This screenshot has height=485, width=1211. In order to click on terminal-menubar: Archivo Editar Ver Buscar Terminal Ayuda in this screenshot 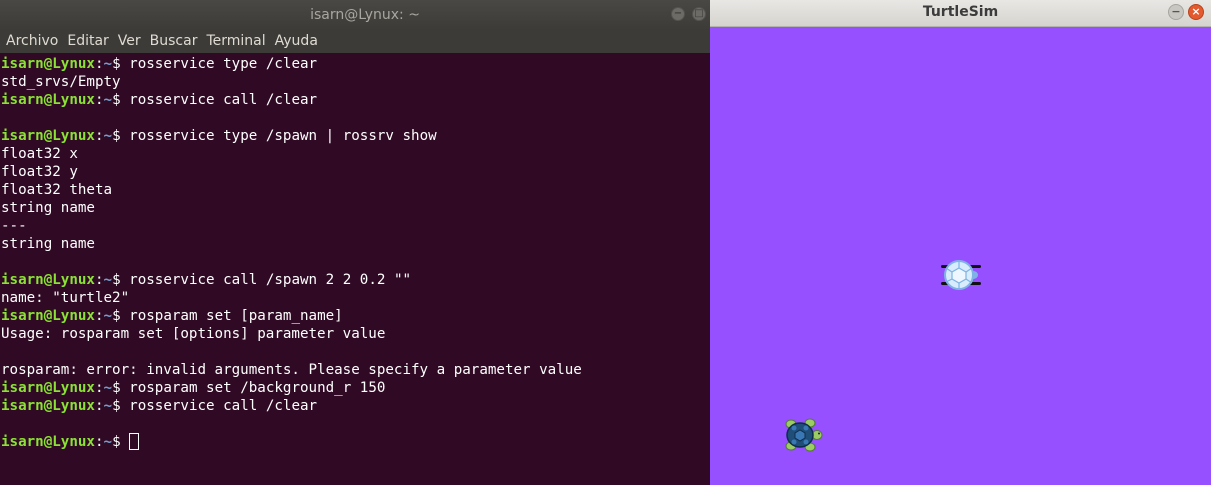, I will do `click(355, 41)`.